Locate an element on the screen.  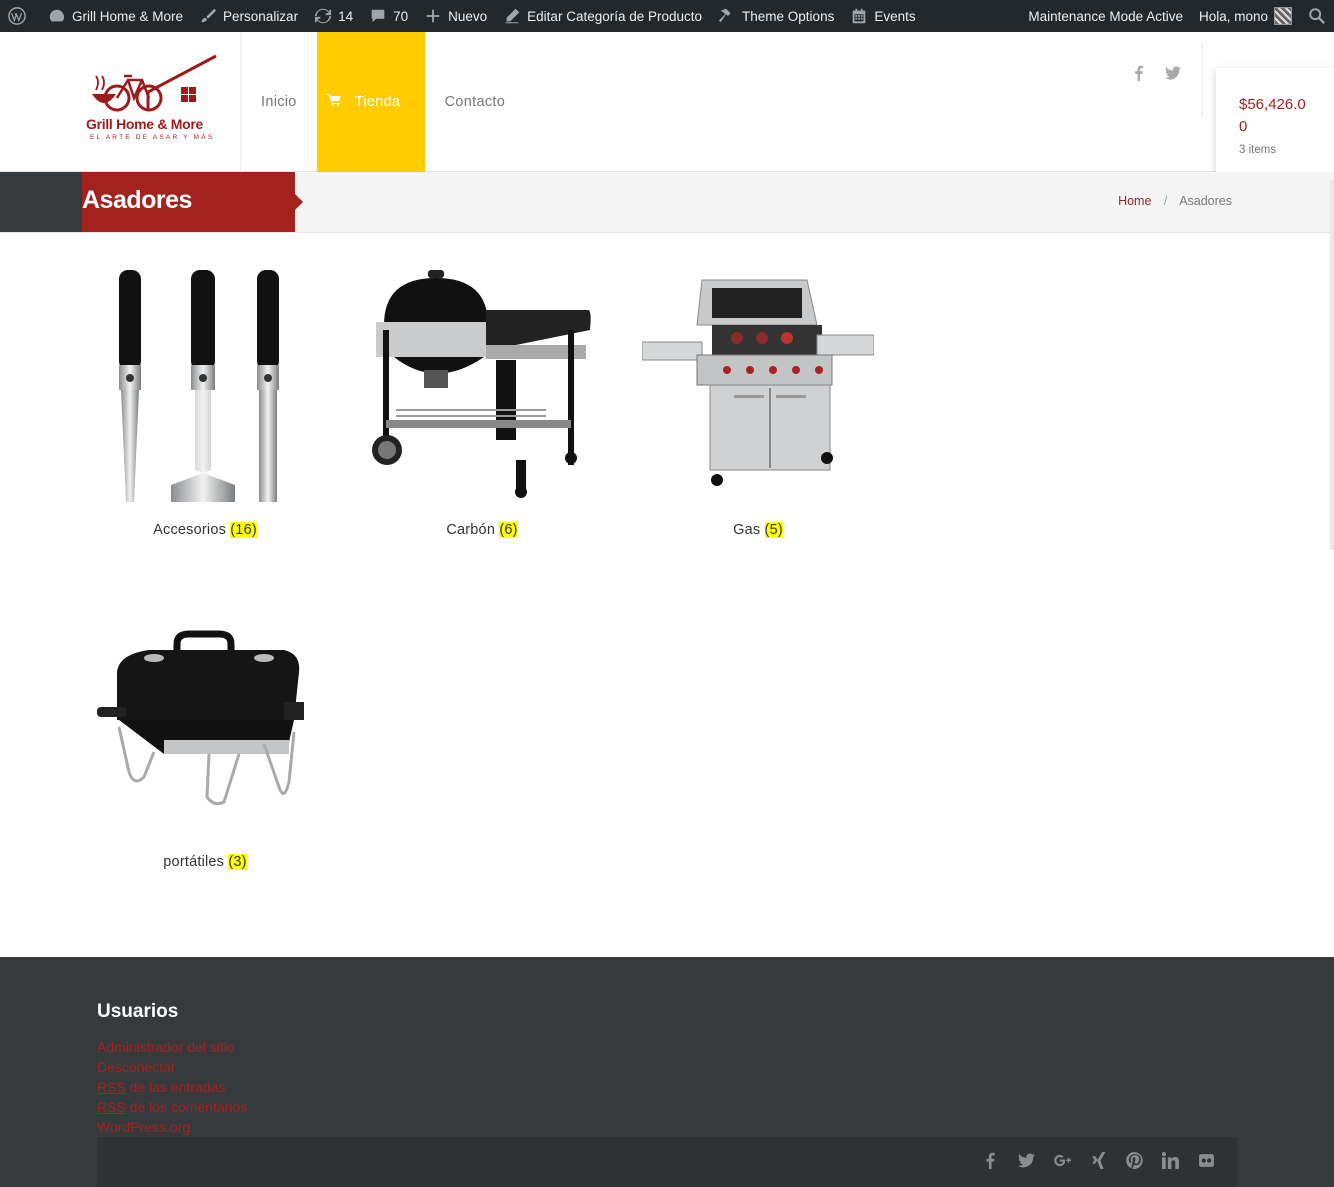
header-divider is located at coordinates (1202, 80).